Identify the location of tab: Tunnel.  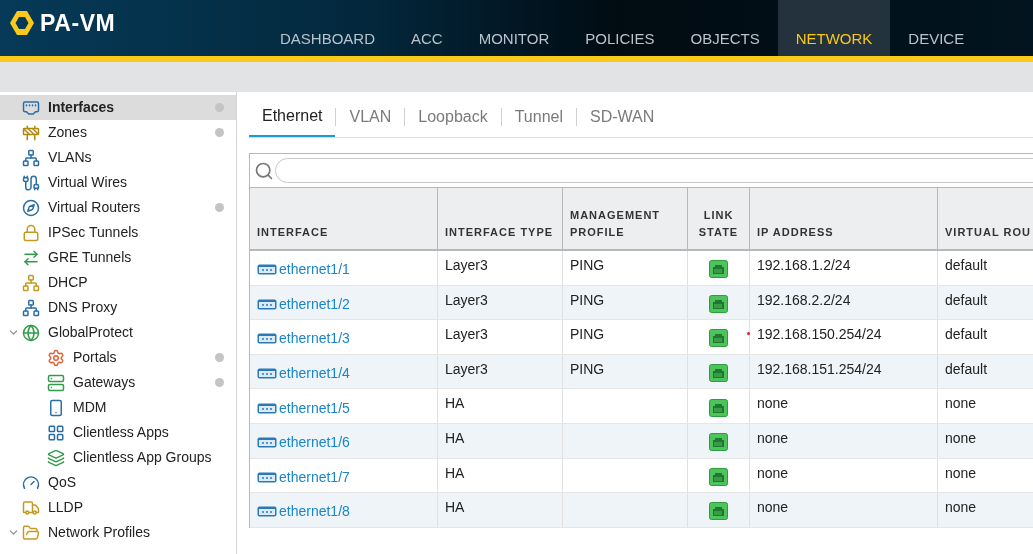
(538, 117).